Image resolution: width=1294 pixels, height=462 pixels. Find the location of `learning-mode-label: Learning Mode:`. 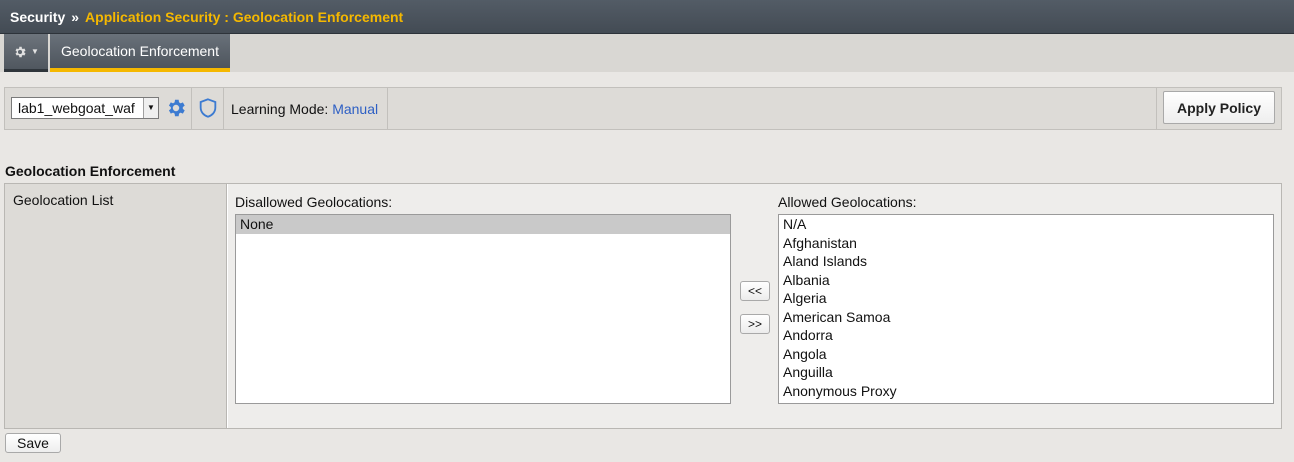

learning-mode-label: Learning Mode: is located at coordinates (280, 109).